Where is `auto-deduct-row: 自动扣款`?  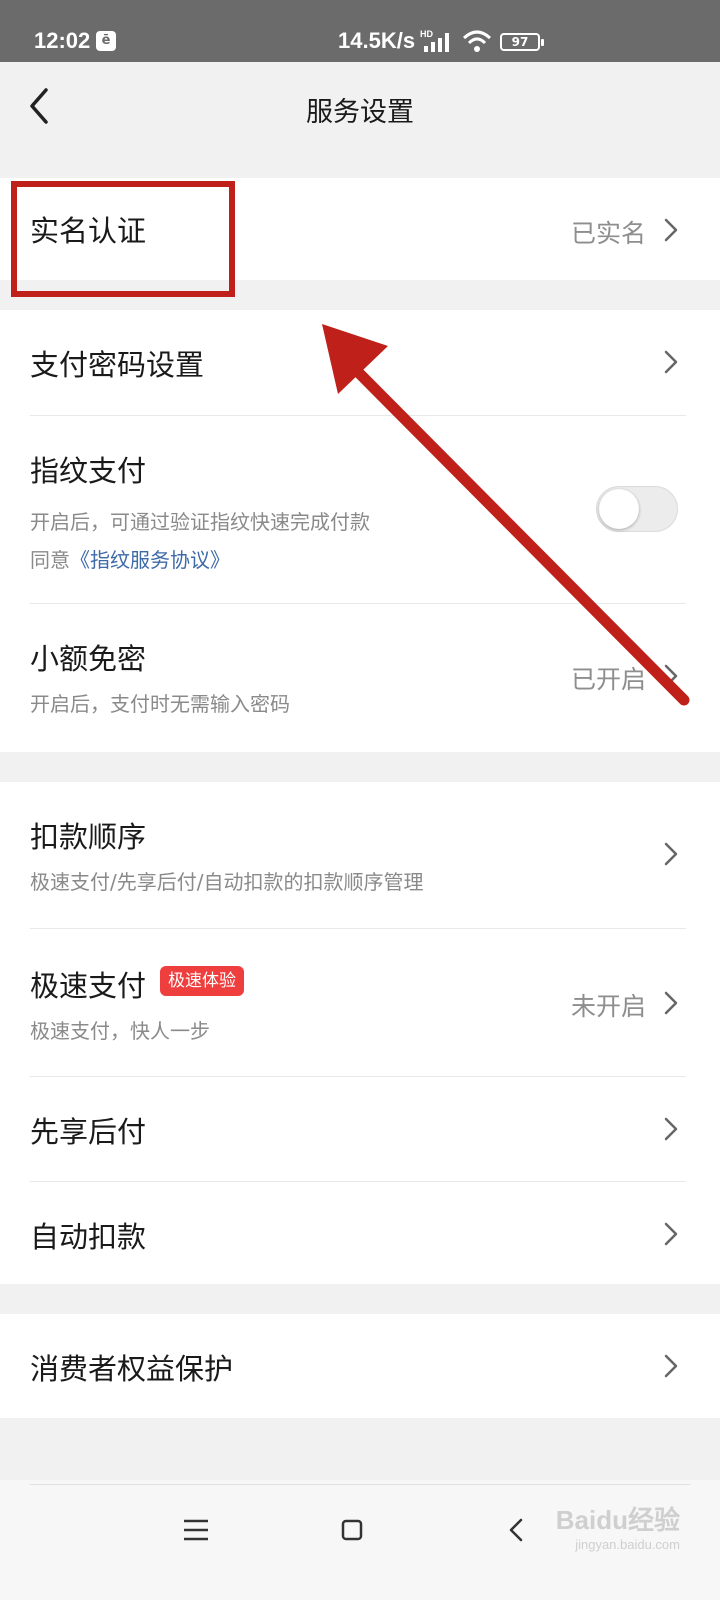
auto-deduct-row: 自动扣款 is located at coordinates (360, 1233).